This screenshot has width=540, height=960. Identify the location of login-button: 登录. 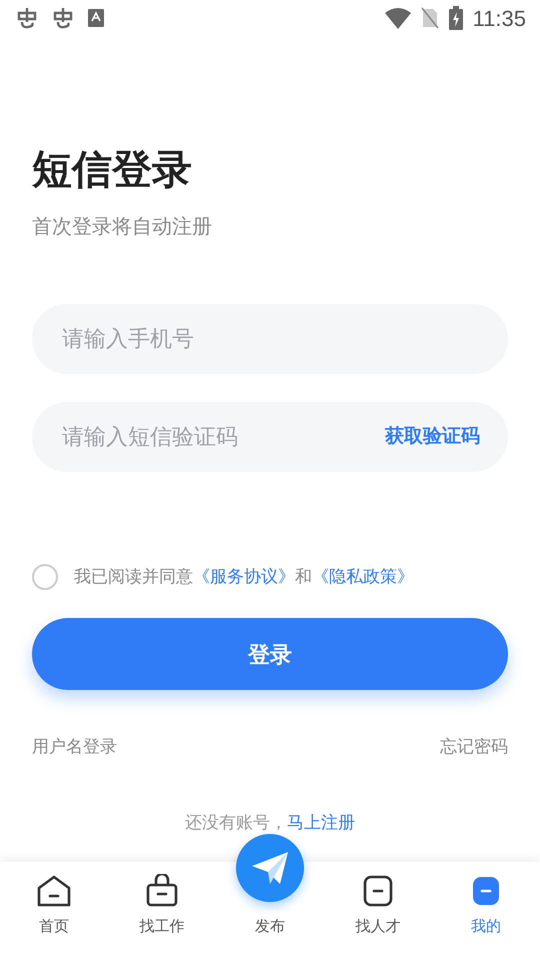
(270, 654).